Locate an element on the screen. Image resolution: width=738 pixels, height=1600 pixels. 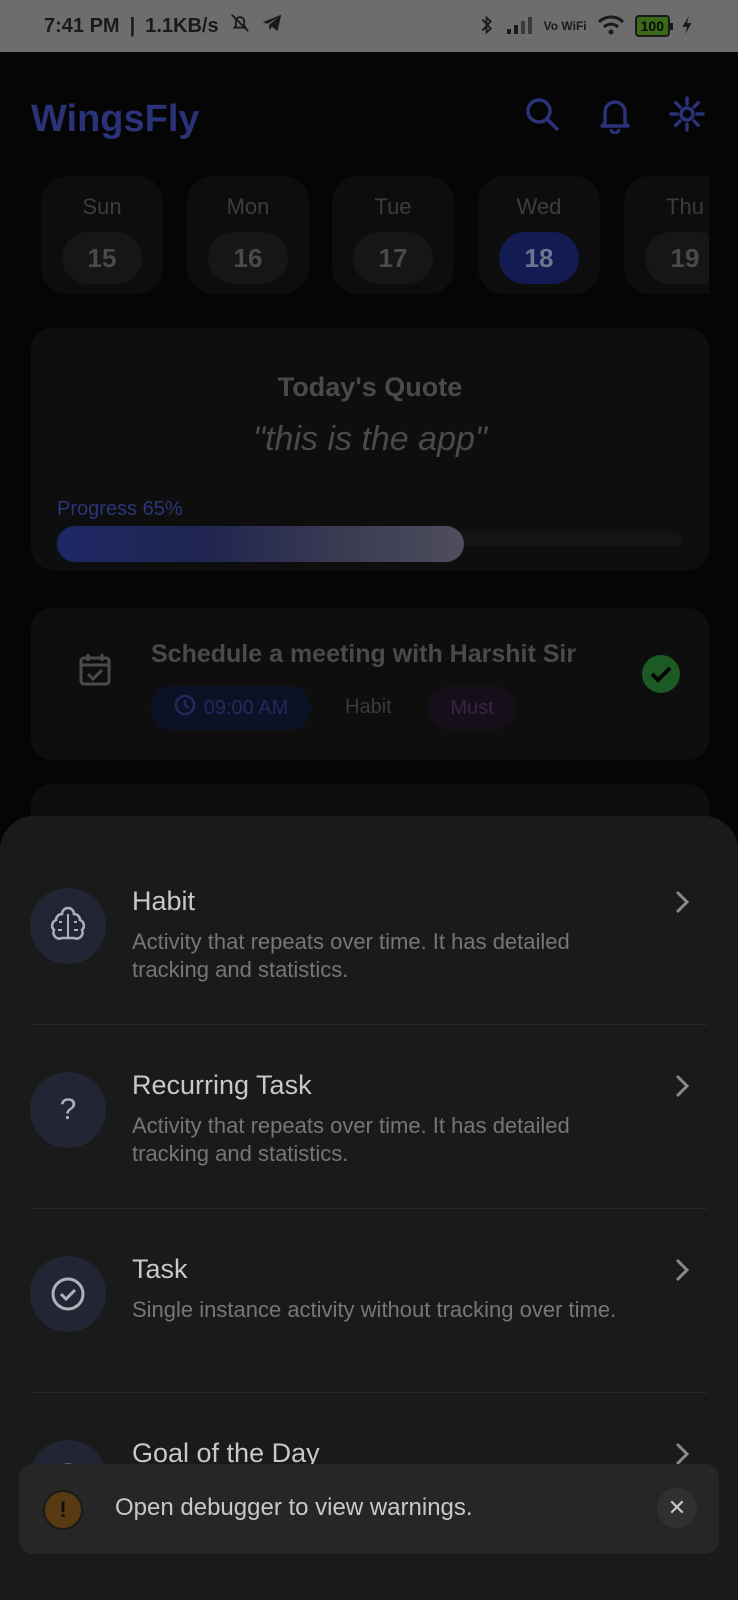
day-number: 17 is located at coordinates (393, 258).